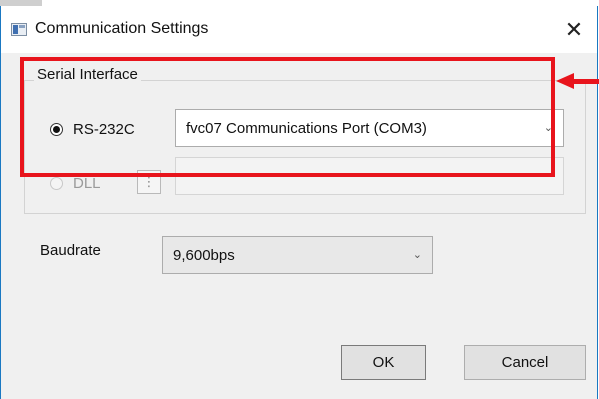  Describe the element at coordinates (299, 29) in the screenshot. I see `title-bar: Communication Settings ✕` at that location.